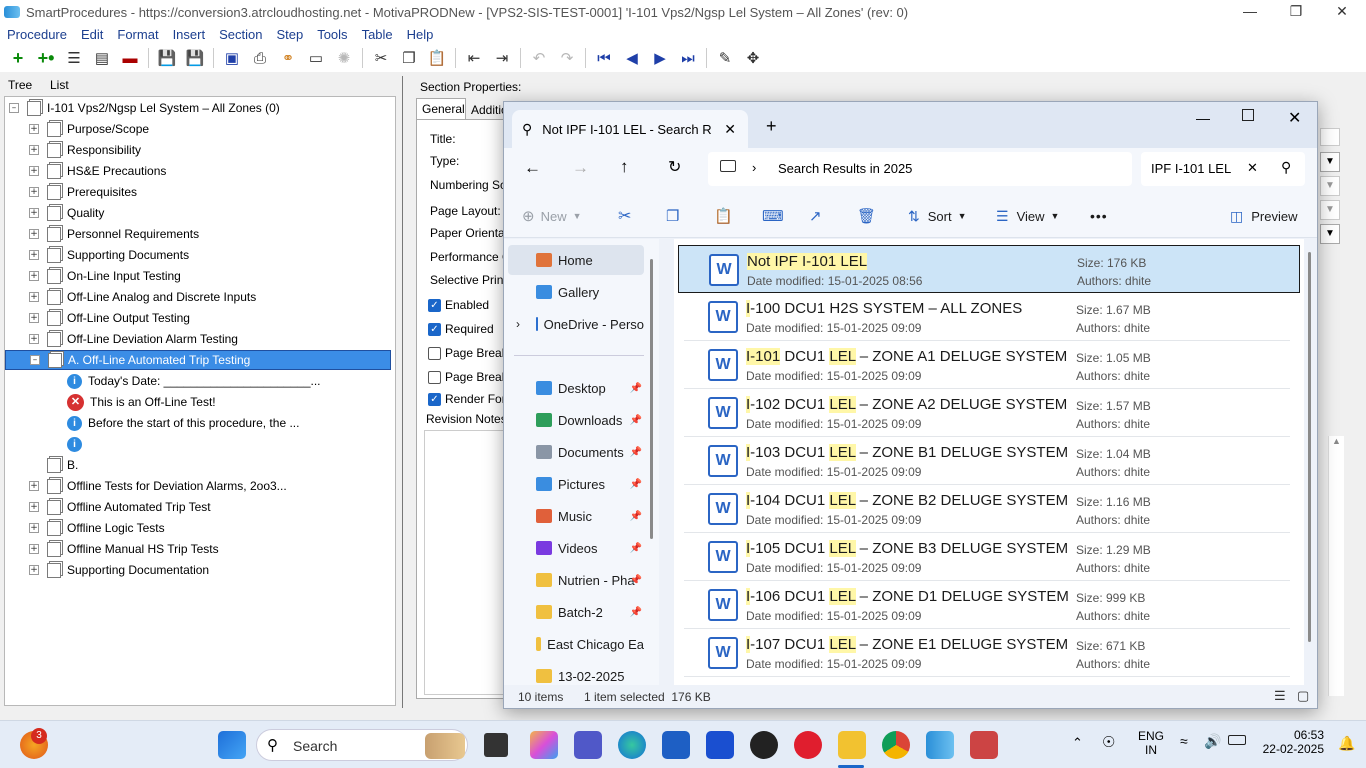  I want to click on tree-step: ✕ This is an Off-Line Test!, so click(141, 402).